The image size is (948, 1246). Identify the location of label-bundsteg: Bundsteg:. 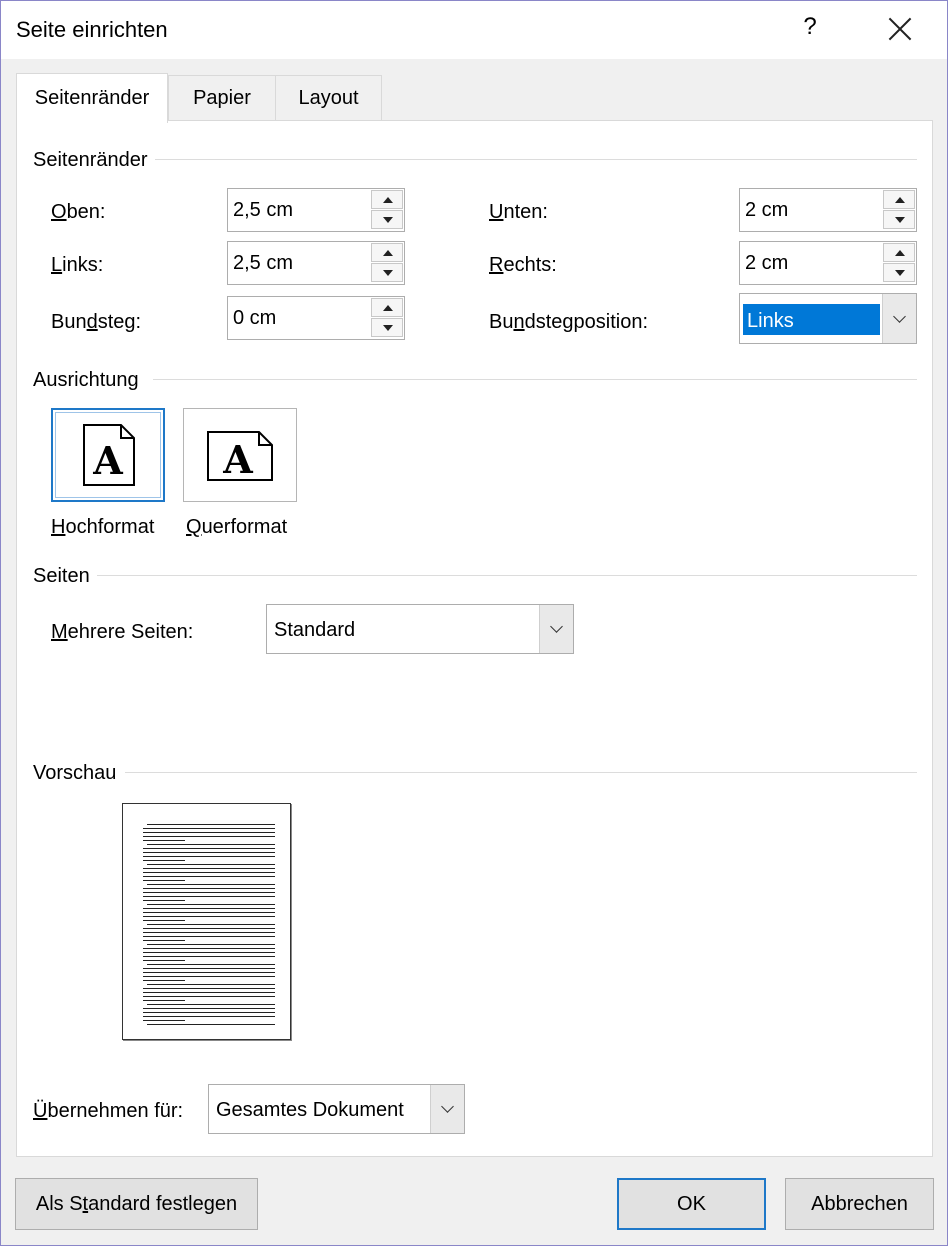
(96, 322).